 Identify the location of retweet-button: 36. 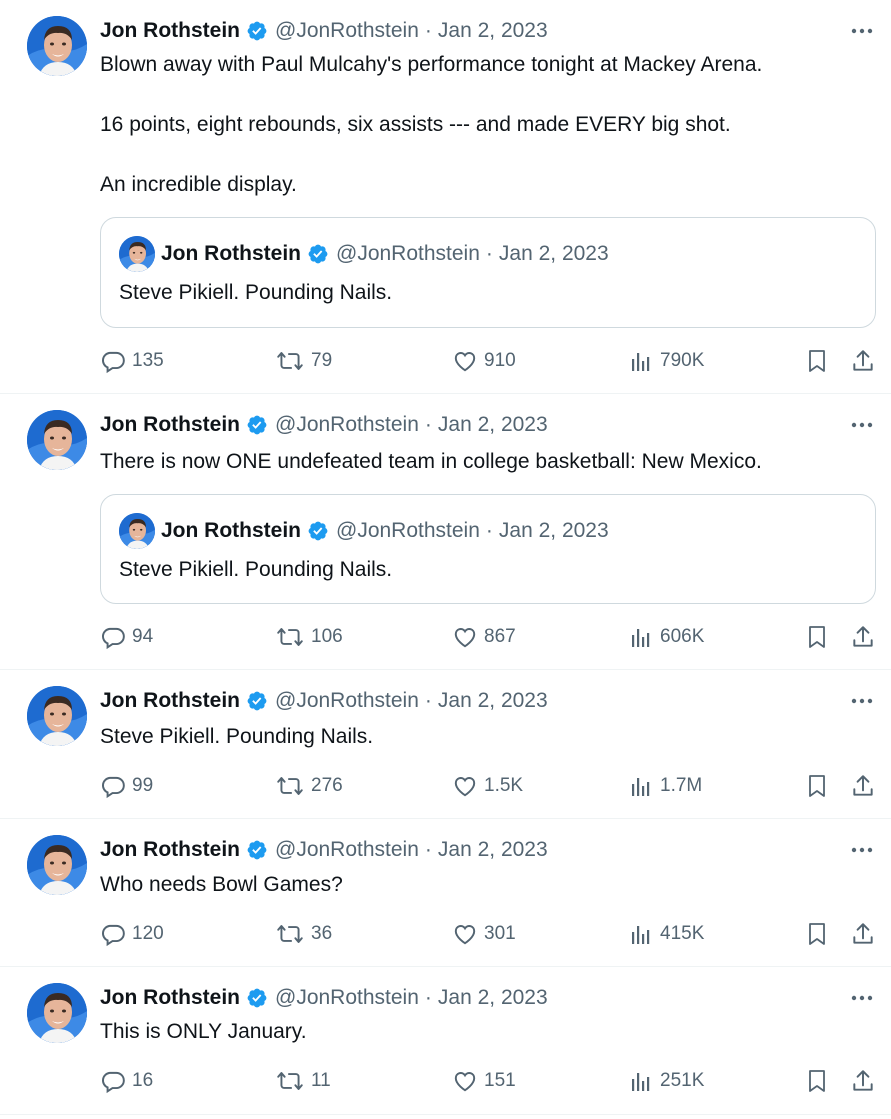
(303, 934).